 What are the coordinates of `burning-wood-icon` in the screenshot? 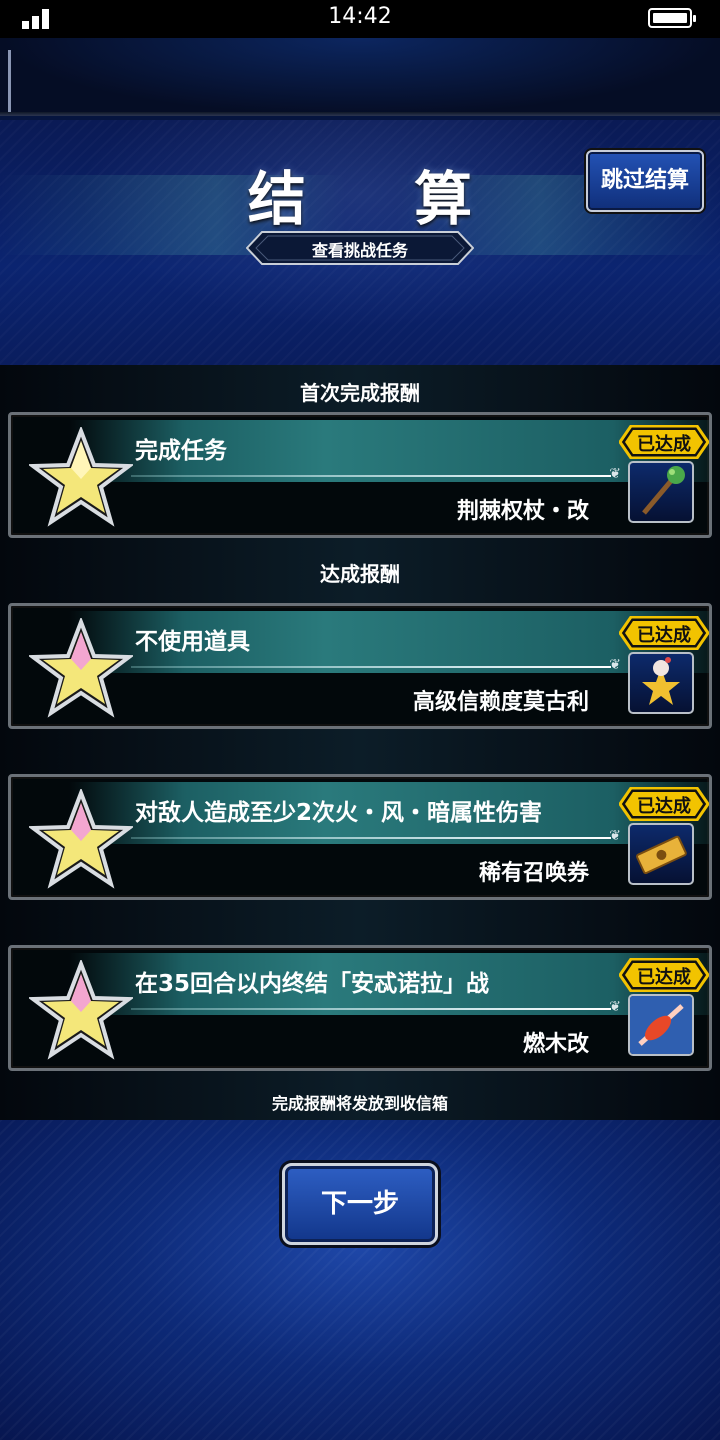 It's located at (661, 1025).